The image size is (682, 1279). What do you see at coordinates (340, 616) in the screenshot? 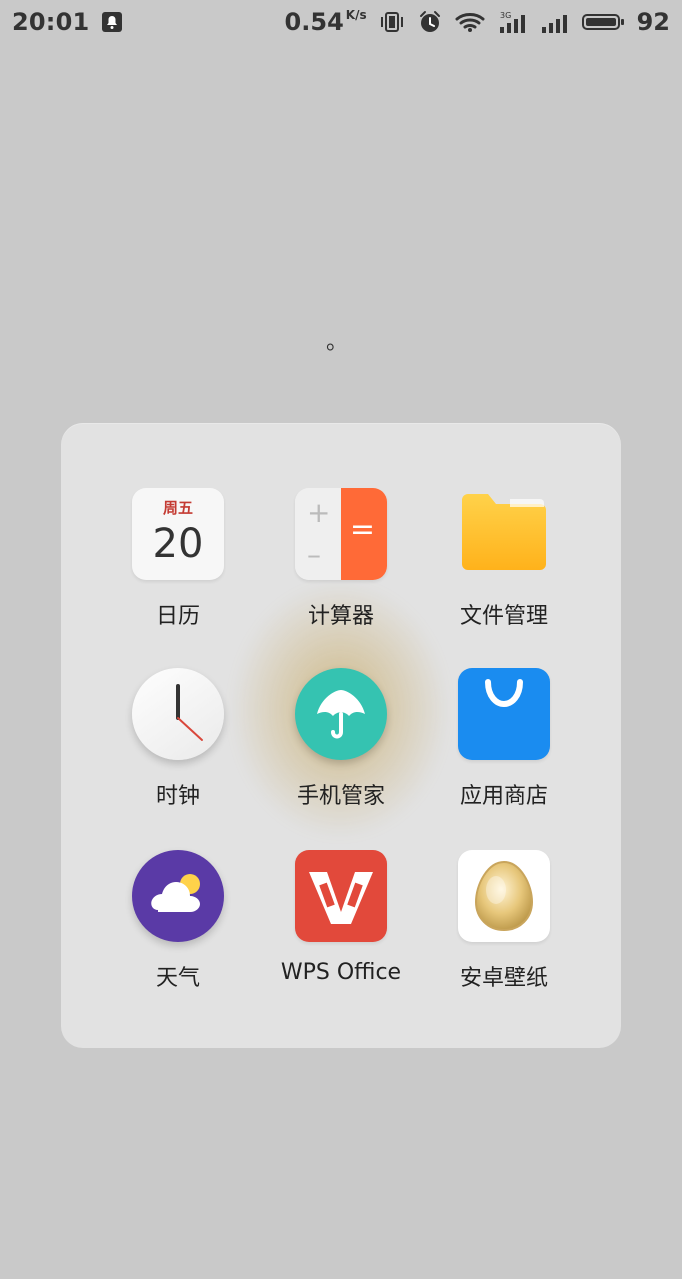
I see `app-label: 计算器` at bounding box center [340, 616].